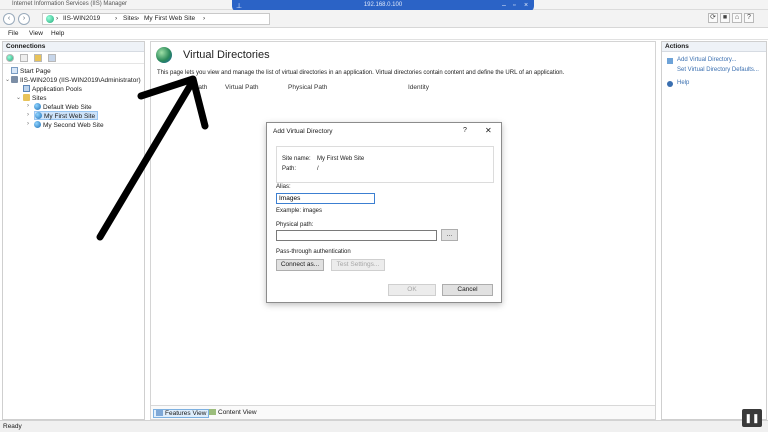  What do you see at coordinates (504, 5) in the screenshot?
I see `minimize-icon: –` at bounding box center [504, 5].